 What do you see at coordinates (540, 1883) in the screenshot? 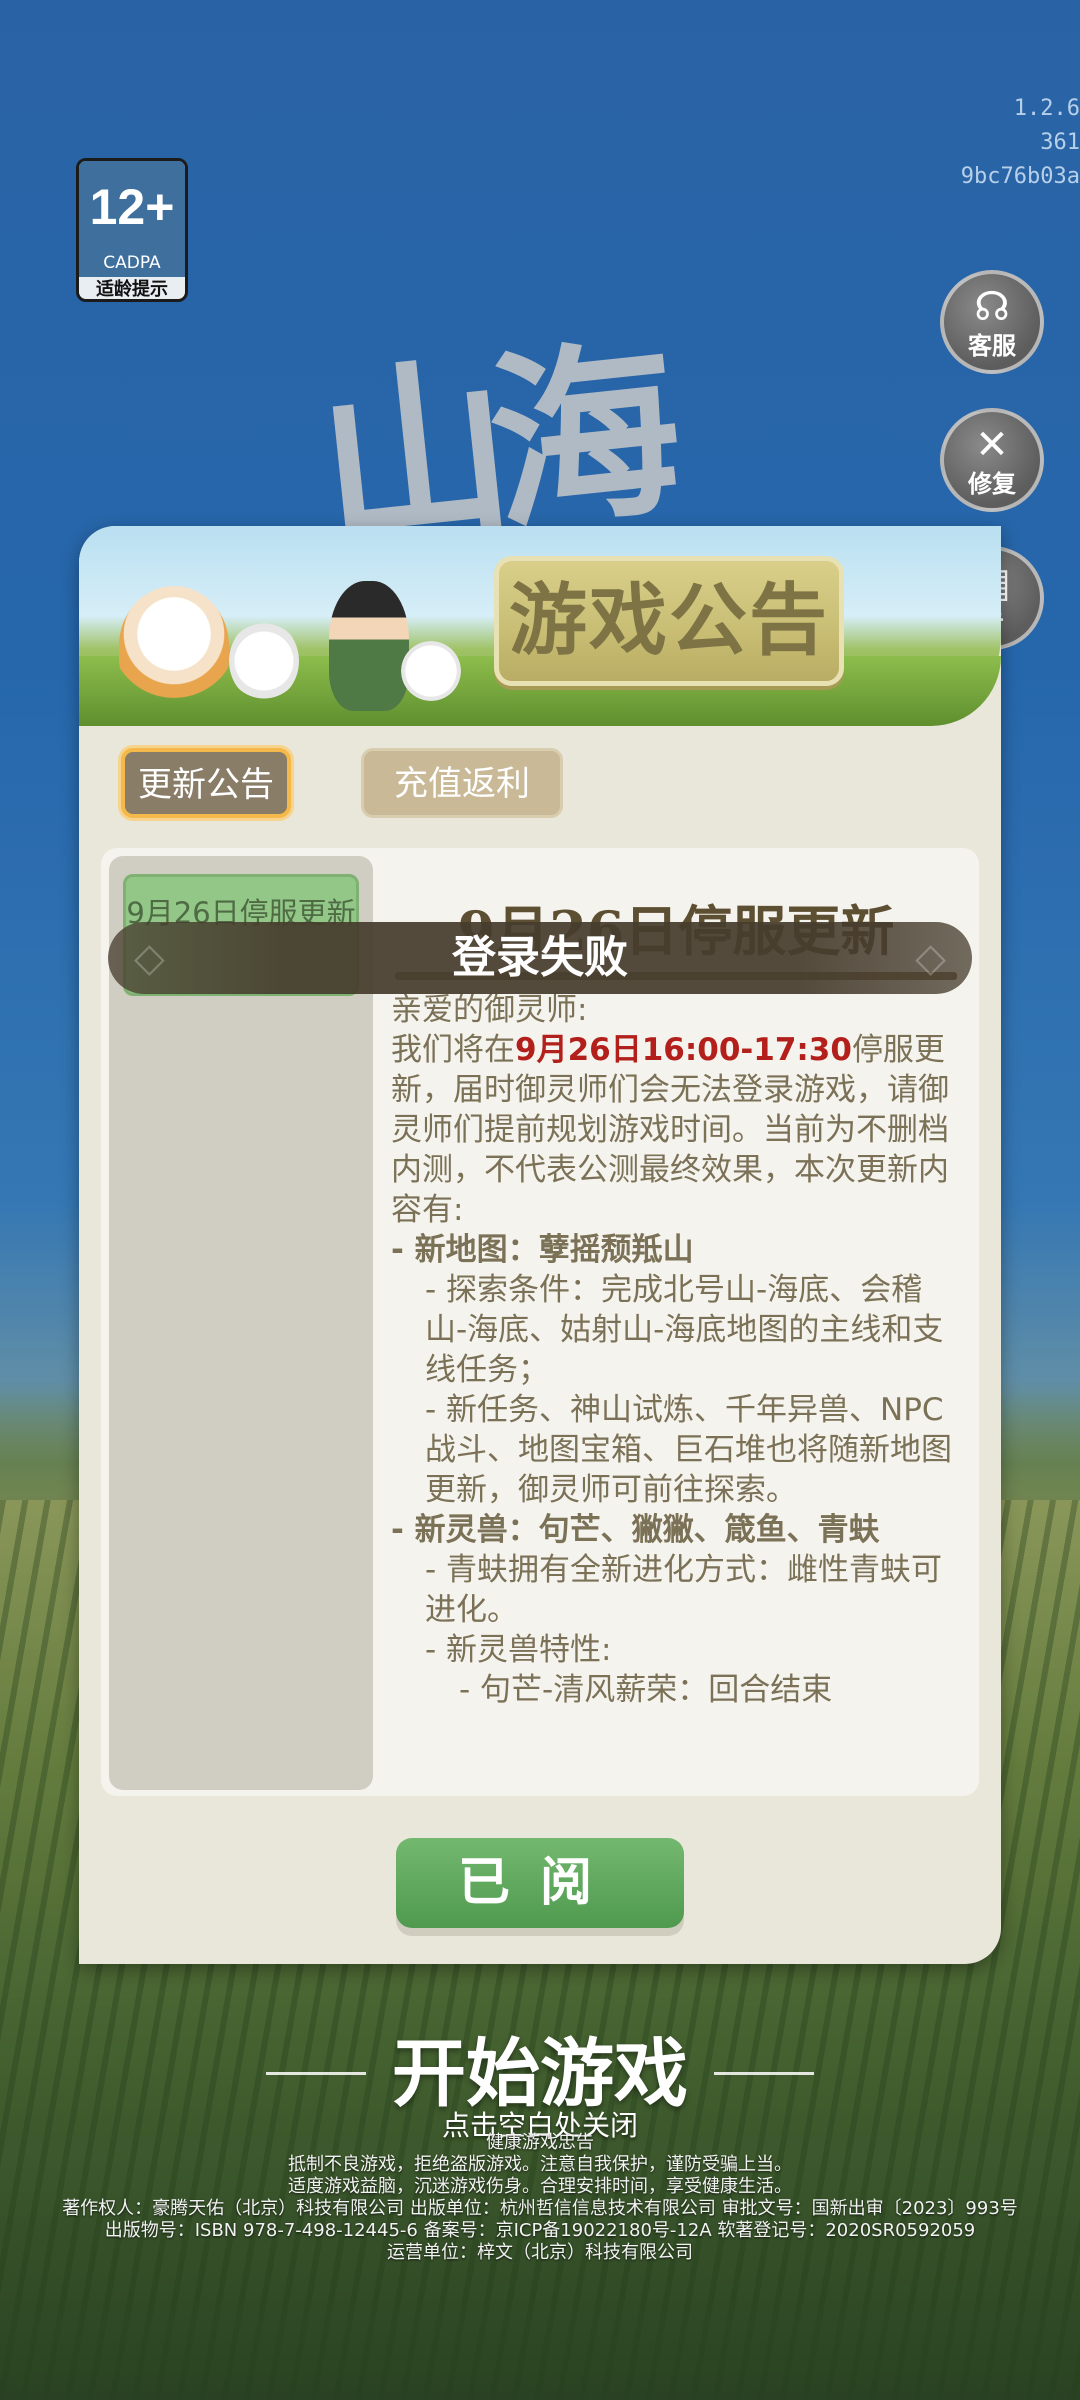
I see `read-confirm-button: 已阅` at bounding box center [540, 1883].